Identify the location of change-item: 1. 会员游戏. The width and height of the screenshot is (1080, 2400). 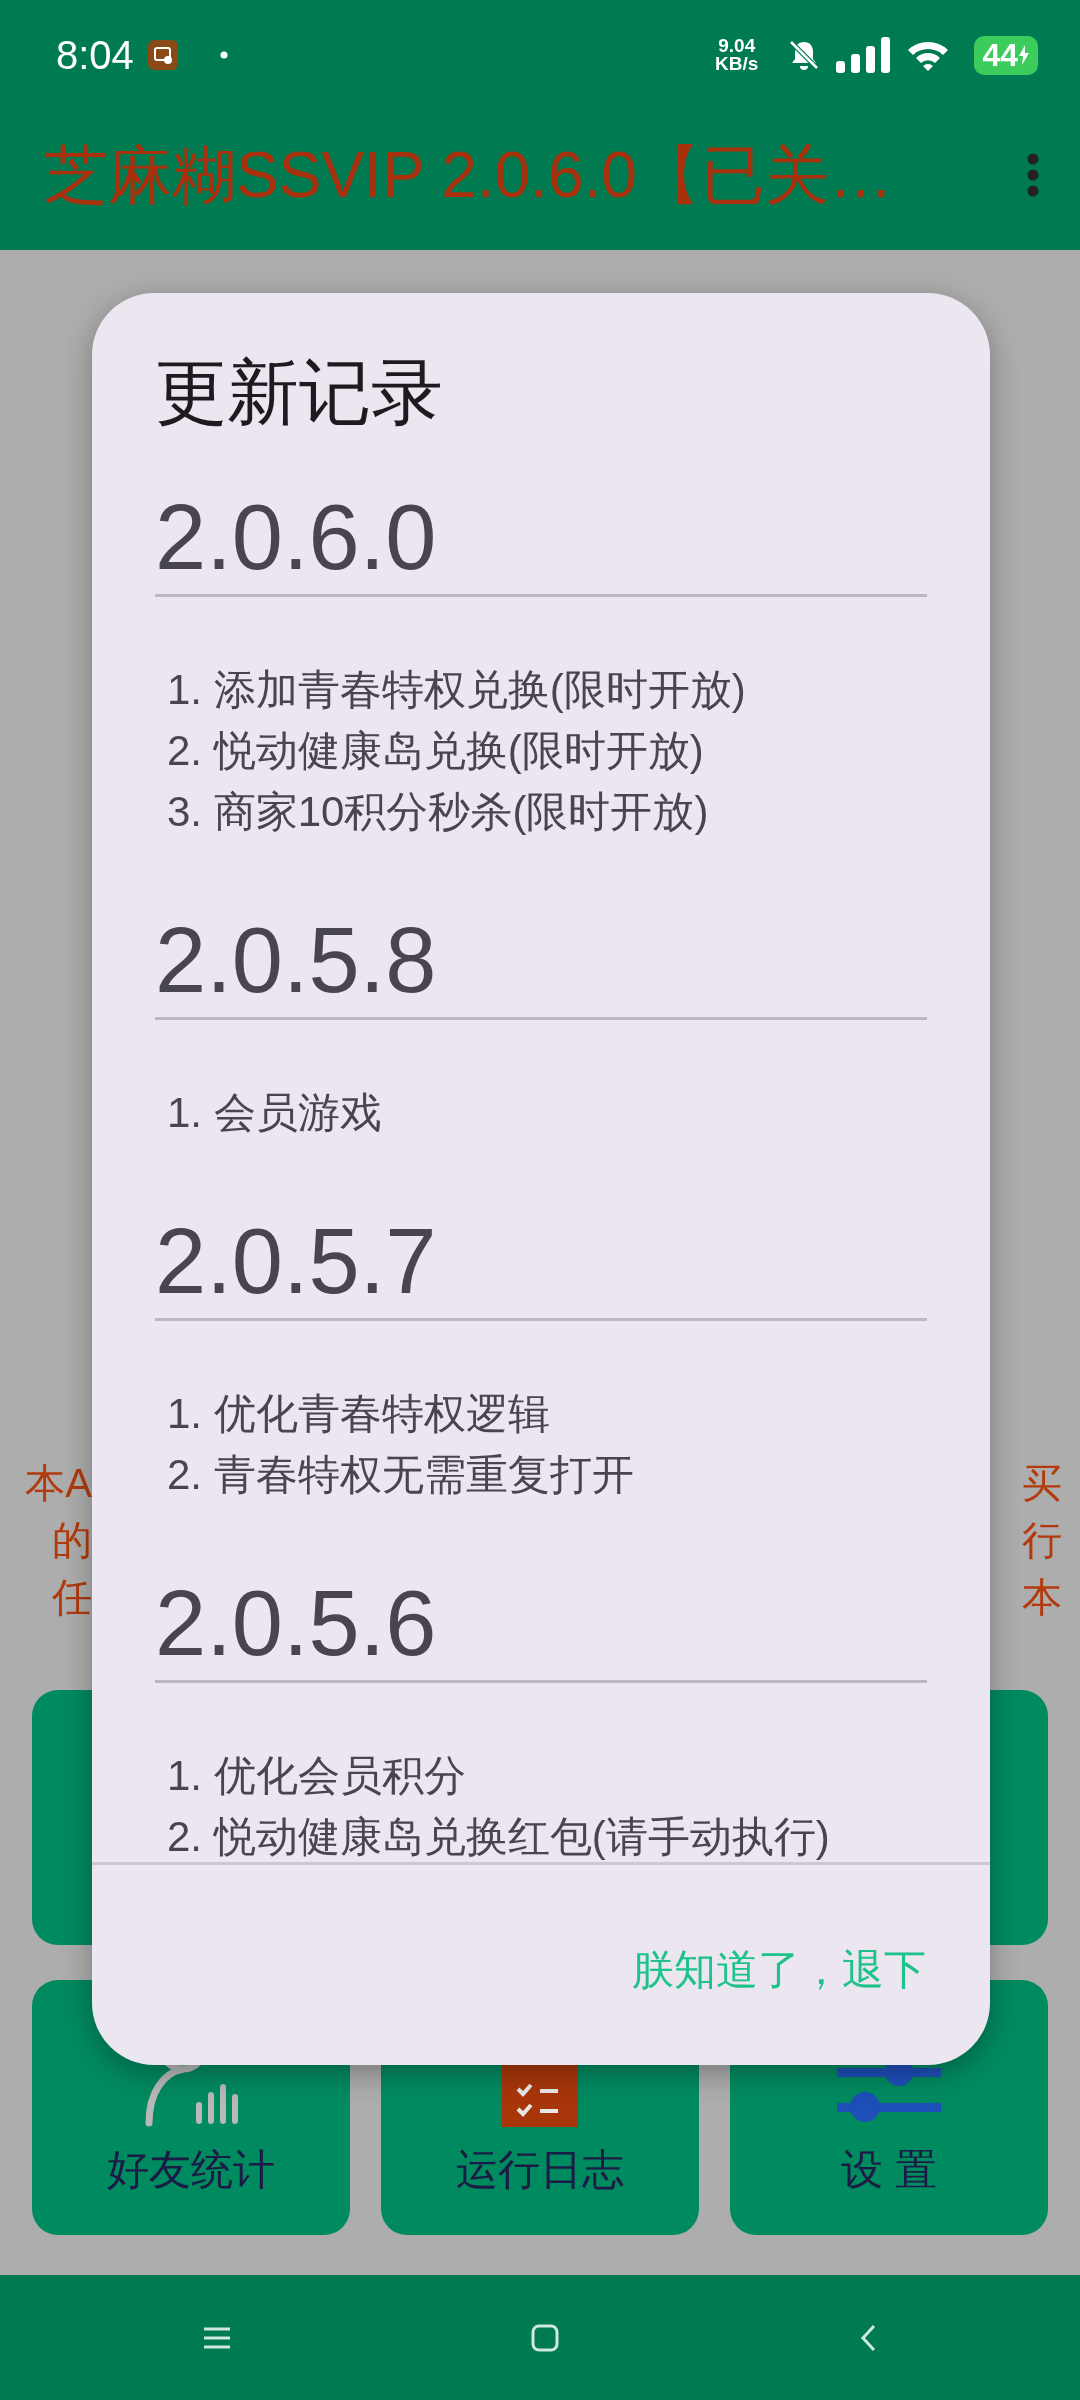
(275, 1113).